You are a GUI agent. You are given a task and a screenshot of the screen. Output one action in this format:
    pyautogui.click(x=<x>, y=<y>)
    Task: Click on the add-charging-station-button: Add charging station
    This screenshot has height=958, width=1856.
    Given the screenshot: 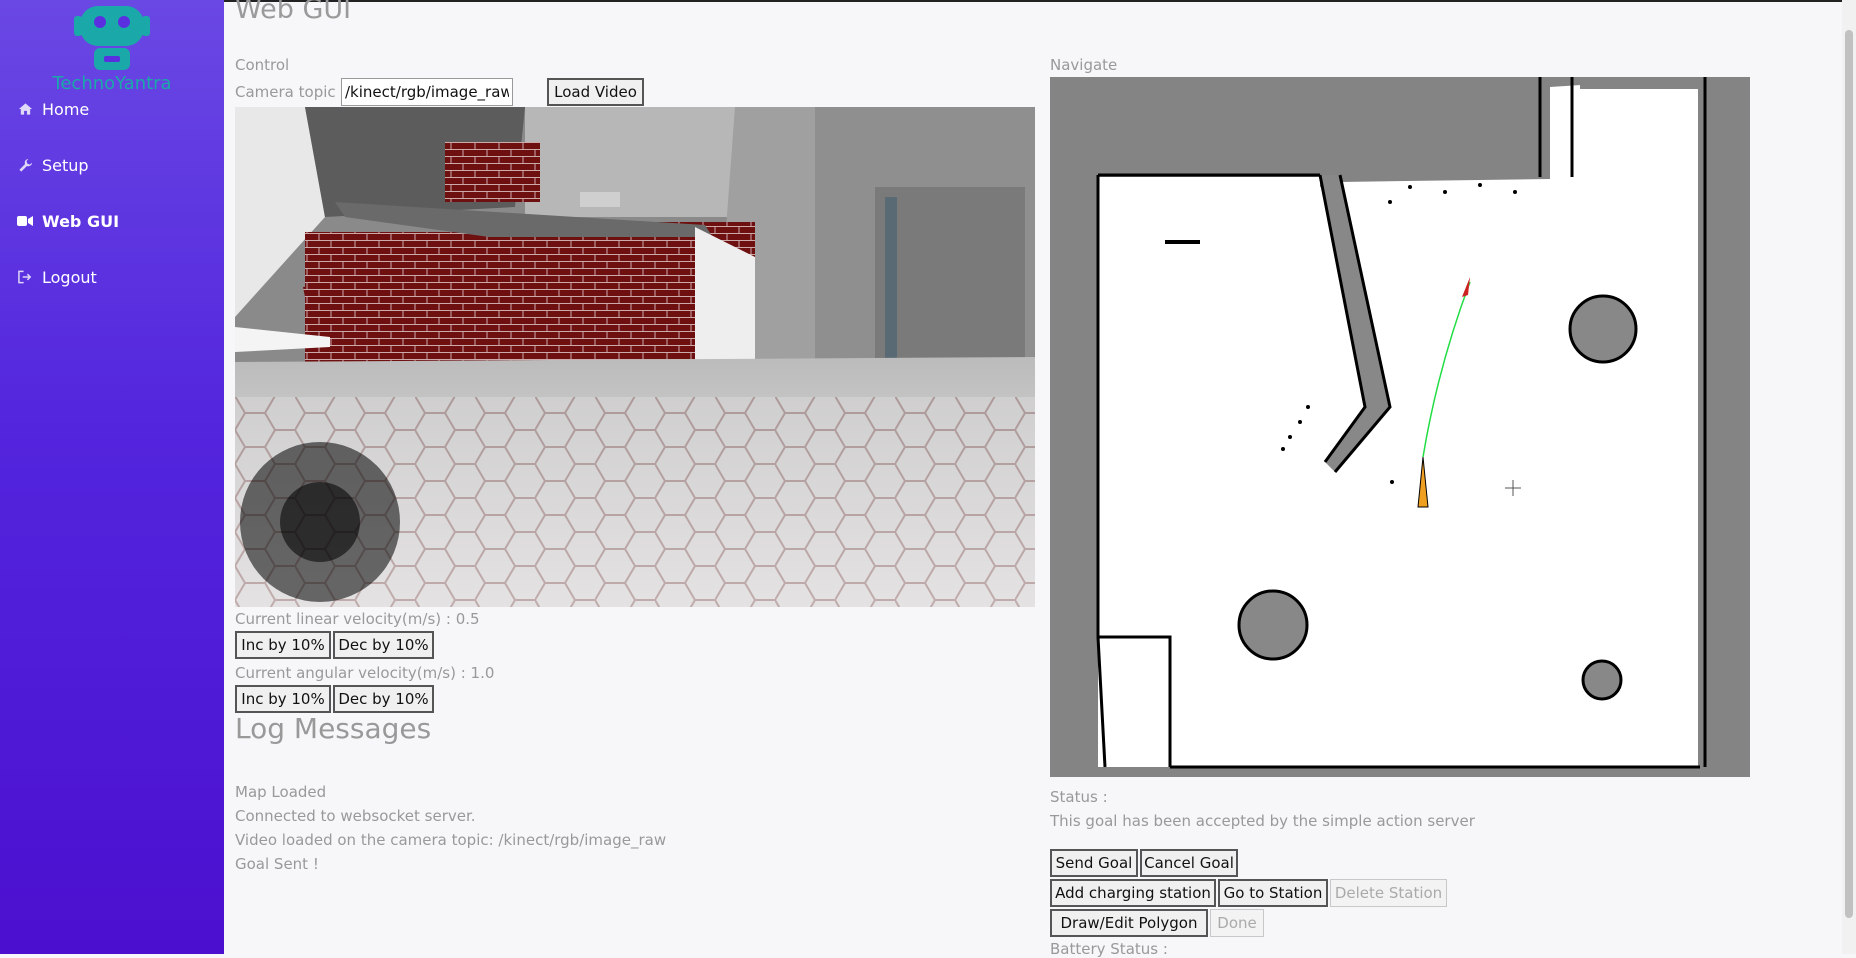 What is the action you would take?
    pyautogui.click(x=1133, y=893)
    